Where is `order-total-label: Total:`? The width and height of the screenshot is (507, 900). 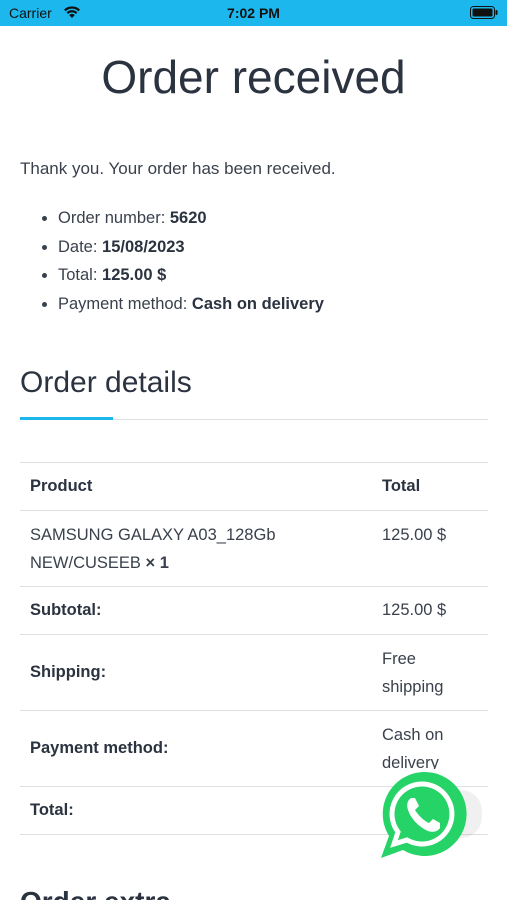
order-total-label: Total: is located at coordinates (80, 275).